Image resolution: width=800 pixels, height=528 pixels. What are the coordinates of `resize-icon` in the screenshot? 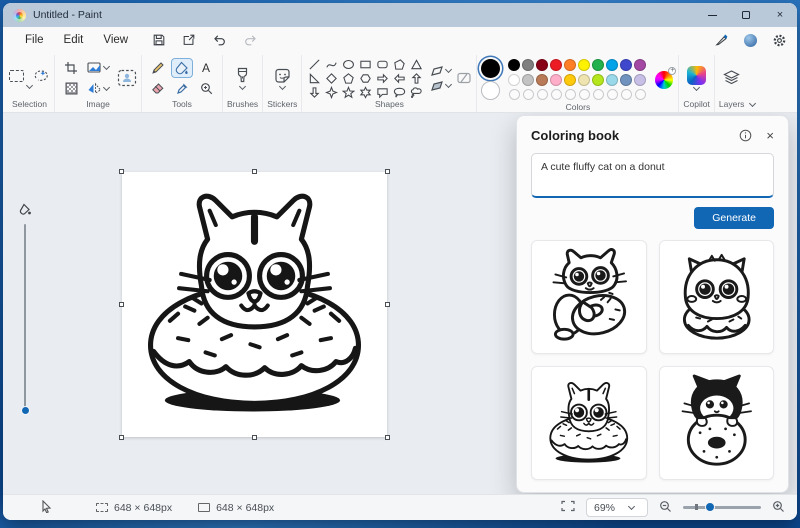 It's located at (94, 67).